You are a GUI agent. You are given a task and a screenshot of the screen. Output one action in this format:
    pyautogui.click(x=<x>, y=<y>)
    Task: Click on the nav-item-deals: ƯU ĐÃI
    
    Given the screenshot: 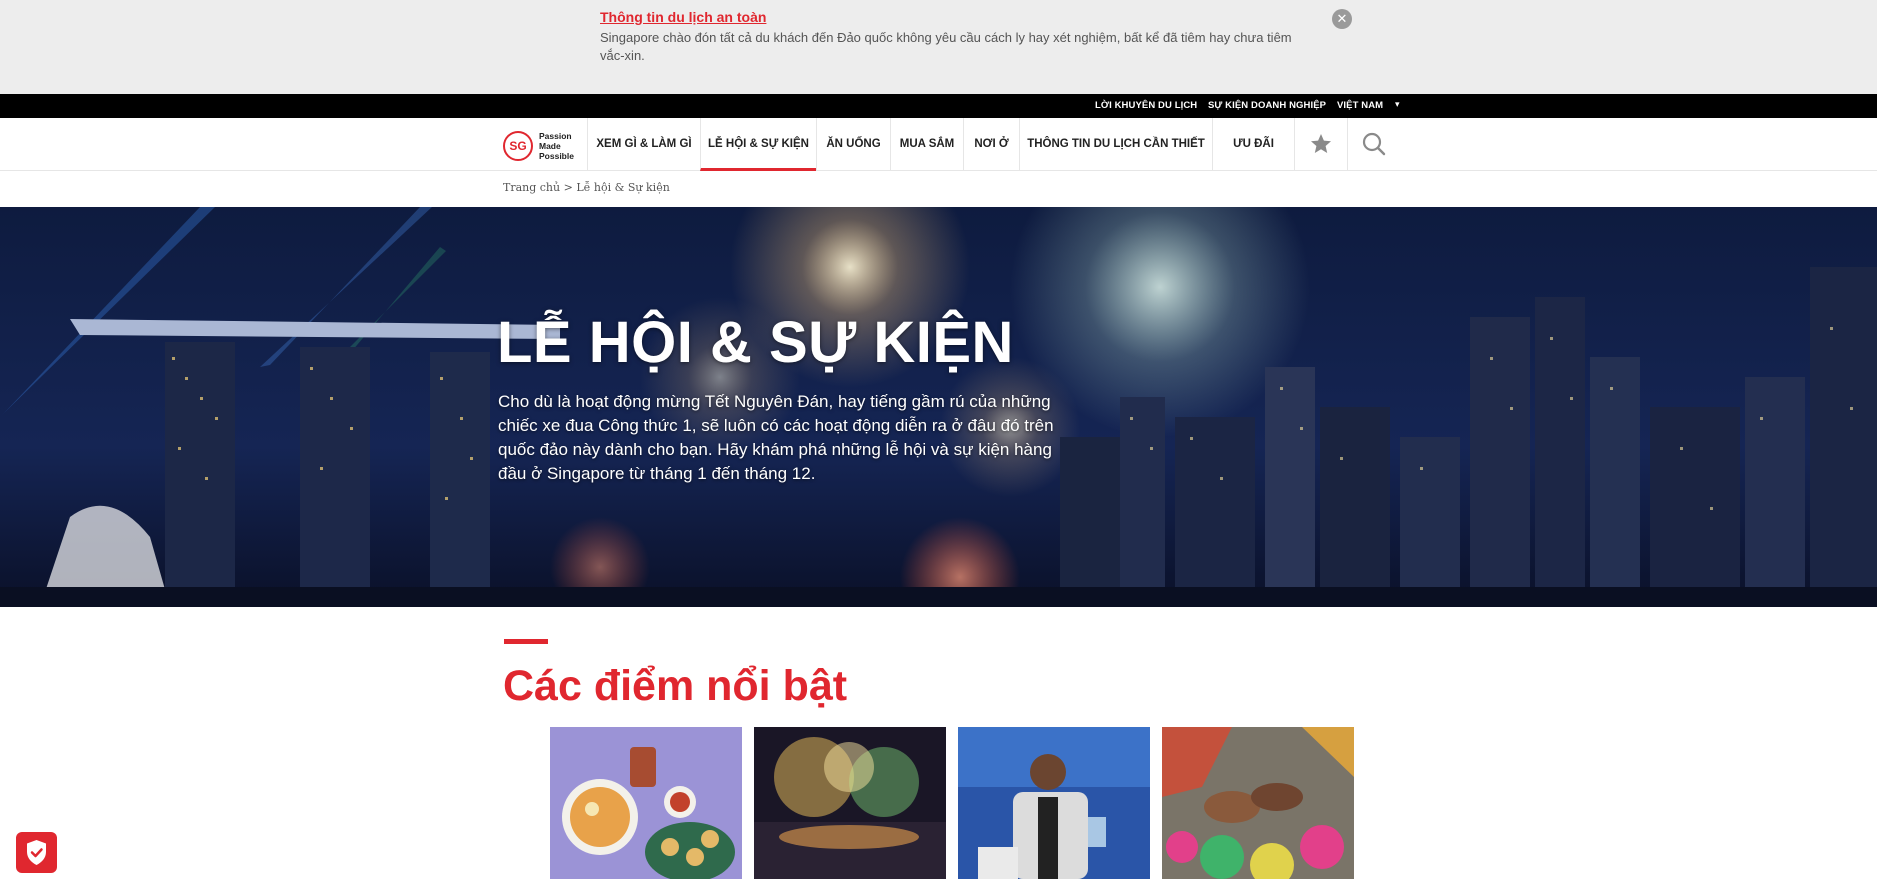 What is the action you would take?
    pyautogui.click(x=1253, y=144)
    